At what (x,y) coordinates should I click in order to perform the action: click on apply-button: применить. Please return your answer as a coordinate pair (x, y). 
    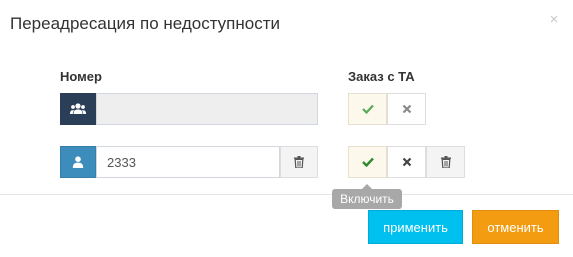
    Looking at the image, I should click on (415, 227).